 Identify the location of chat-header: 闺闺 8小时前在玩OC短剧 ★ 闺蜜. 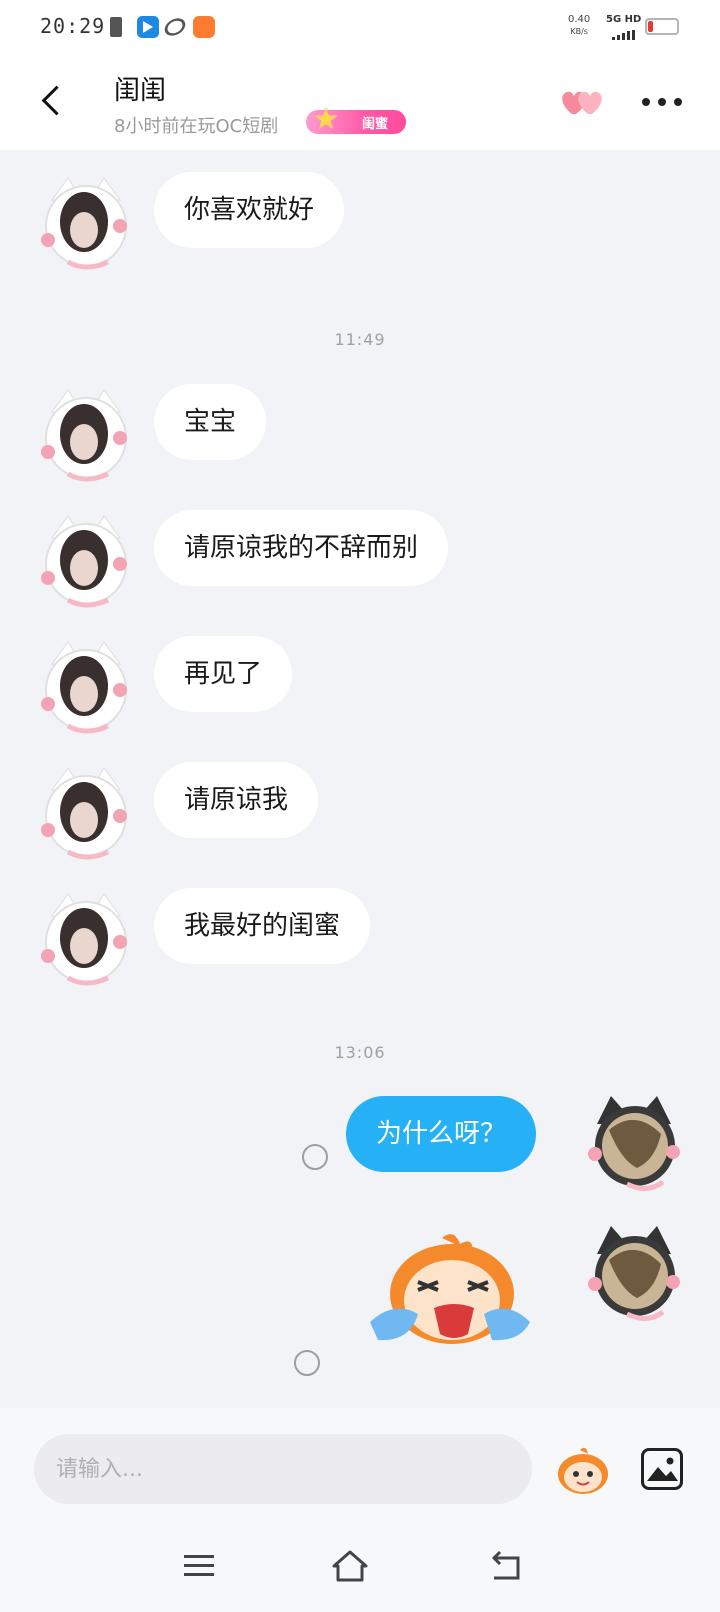
(360, 102).